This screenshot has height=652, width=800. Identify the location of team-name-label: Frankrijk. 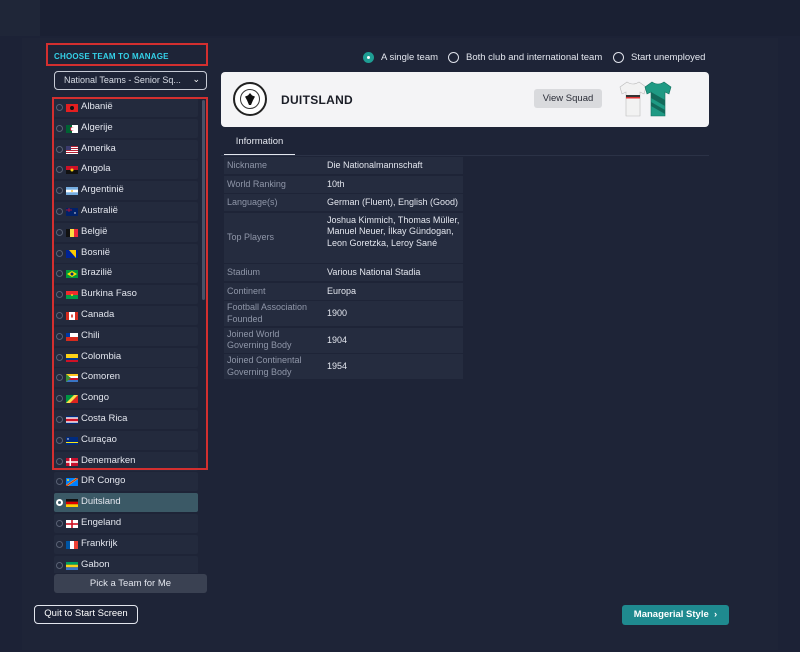
(99, 543).